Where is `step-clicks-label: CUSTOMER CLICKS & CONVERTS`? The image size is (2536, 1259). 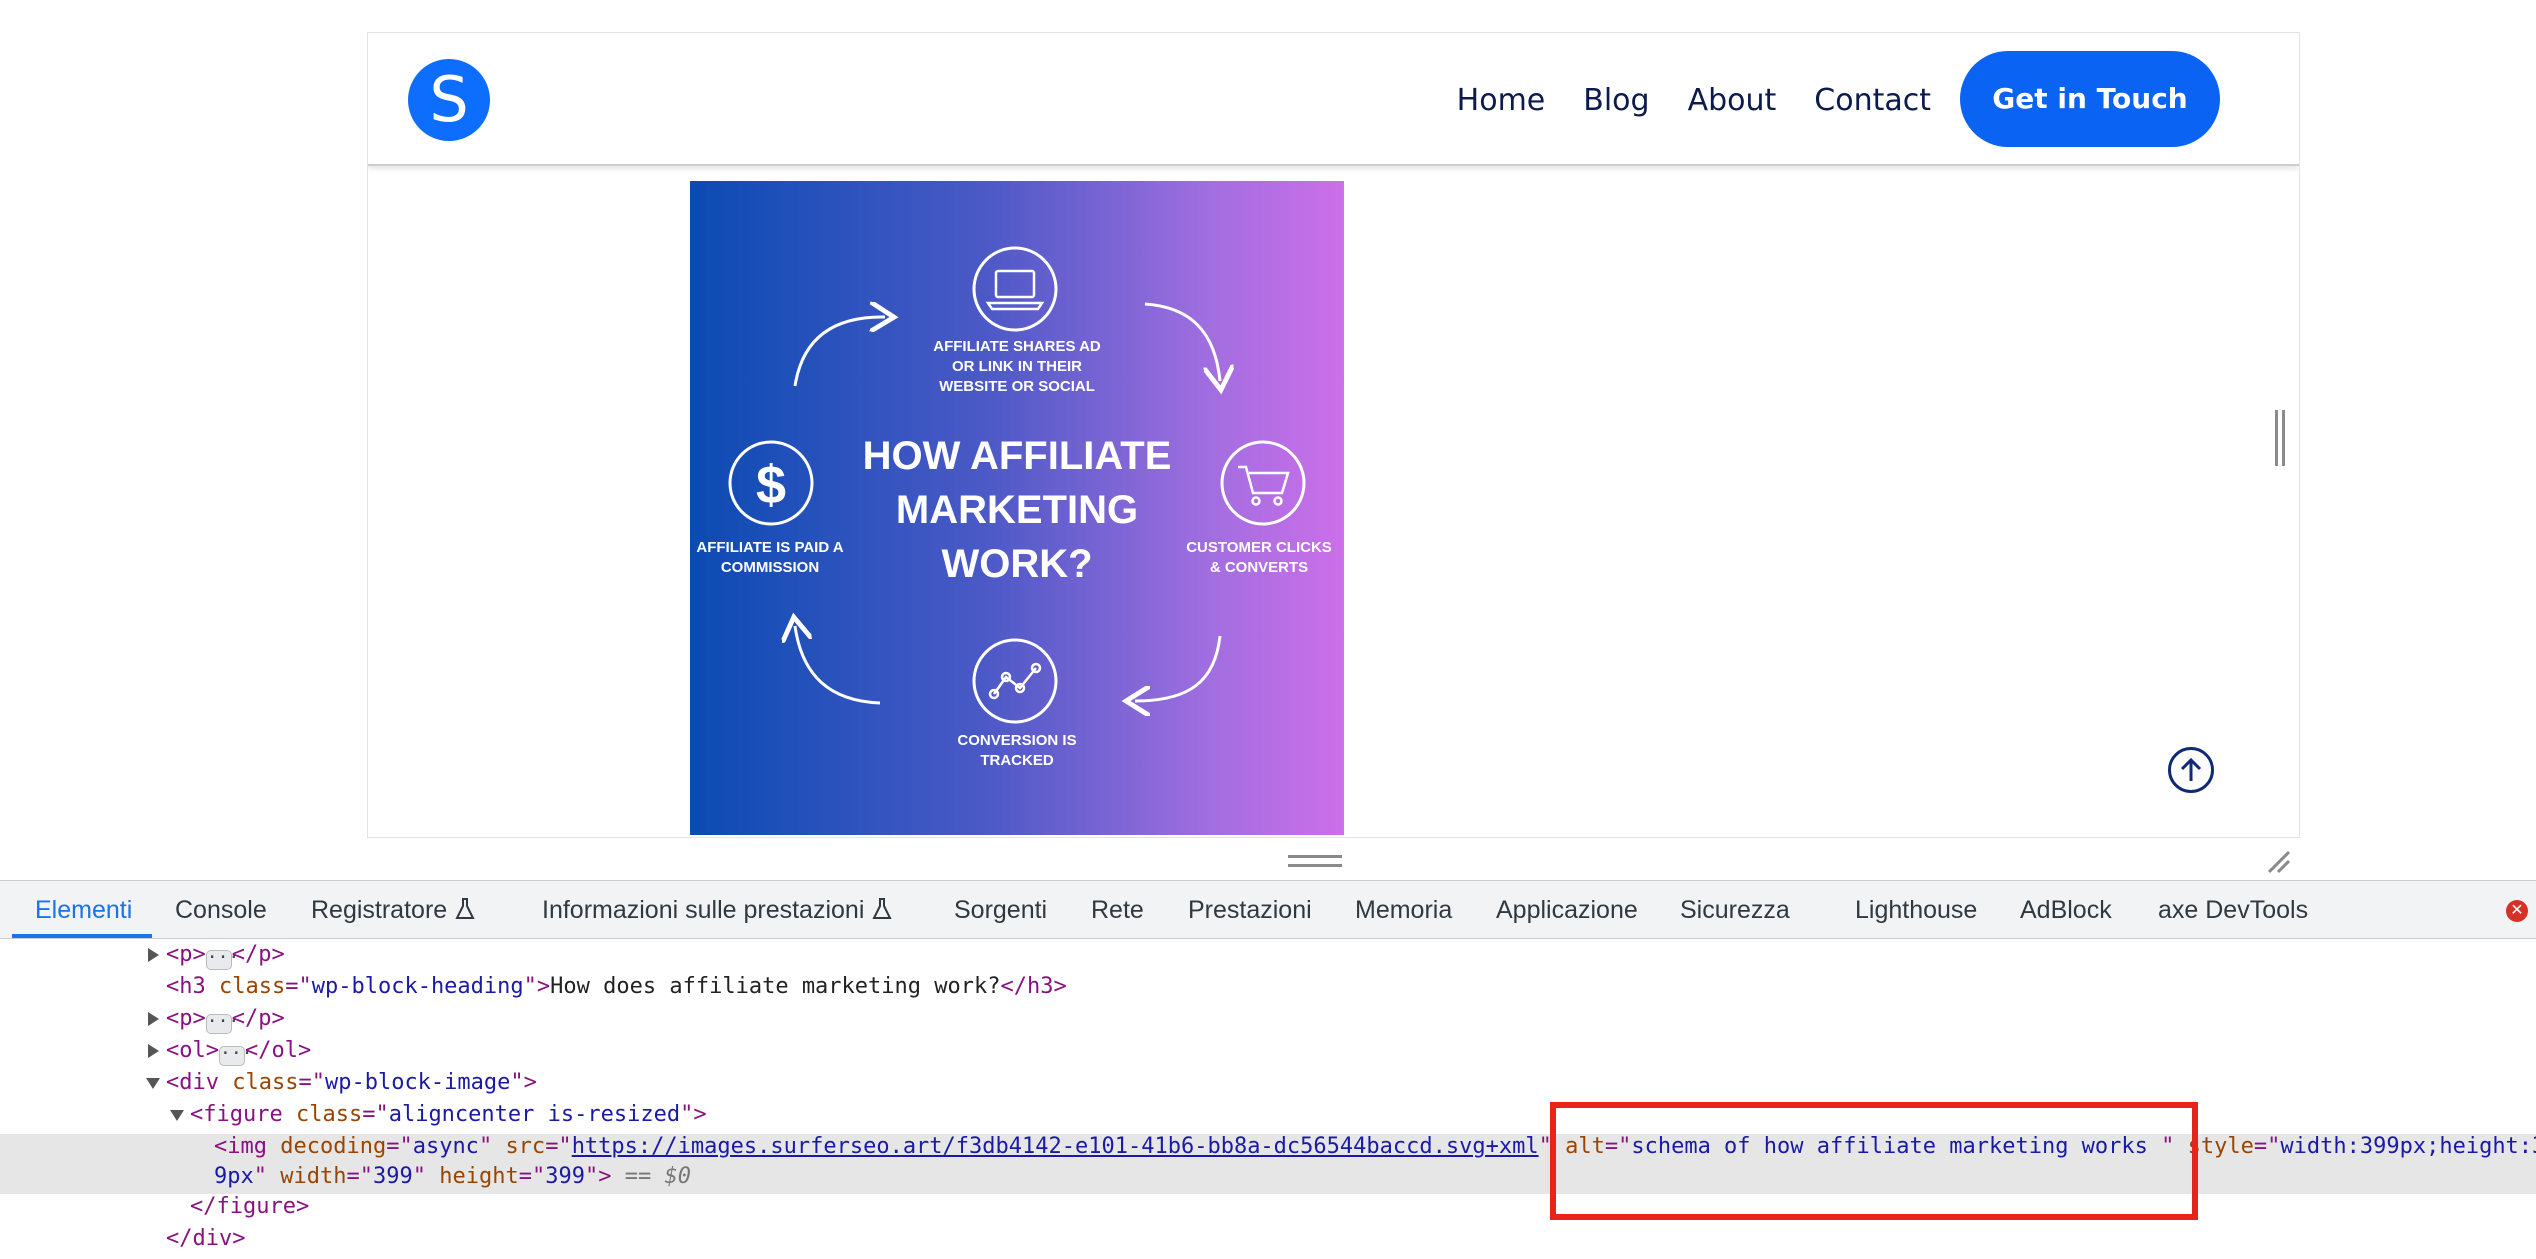
step-clicks-label: CUSTOMER CLICKS & CONVERTS is located at coordinates (1259, 557).